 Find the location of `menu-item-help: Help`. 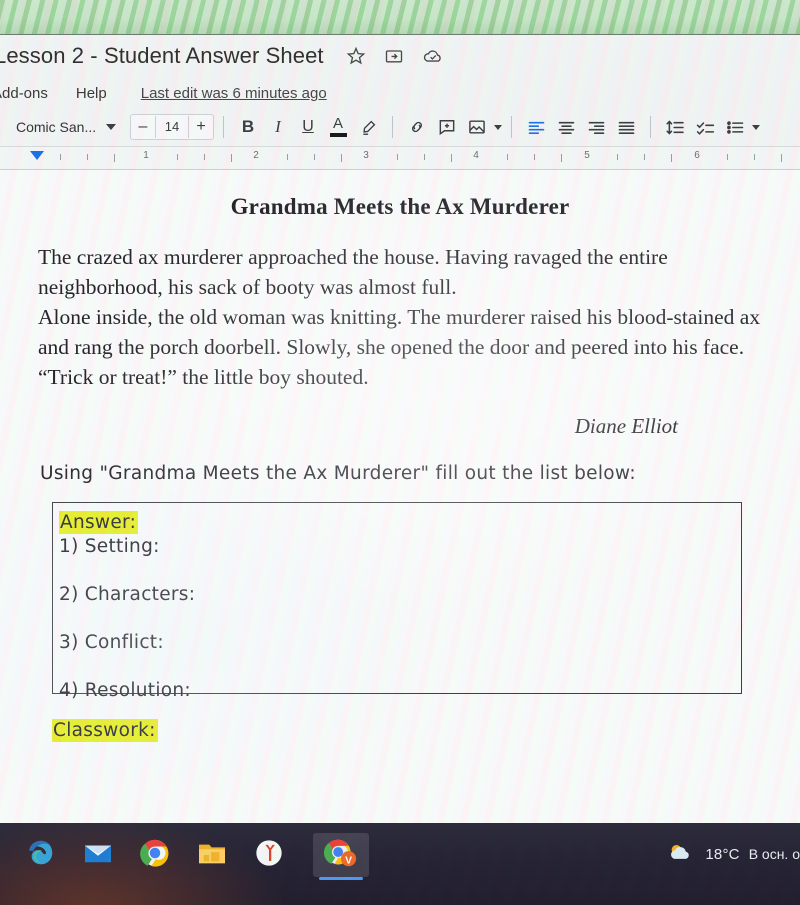

menu-item-help: Help is located at coordinates (91, 93).